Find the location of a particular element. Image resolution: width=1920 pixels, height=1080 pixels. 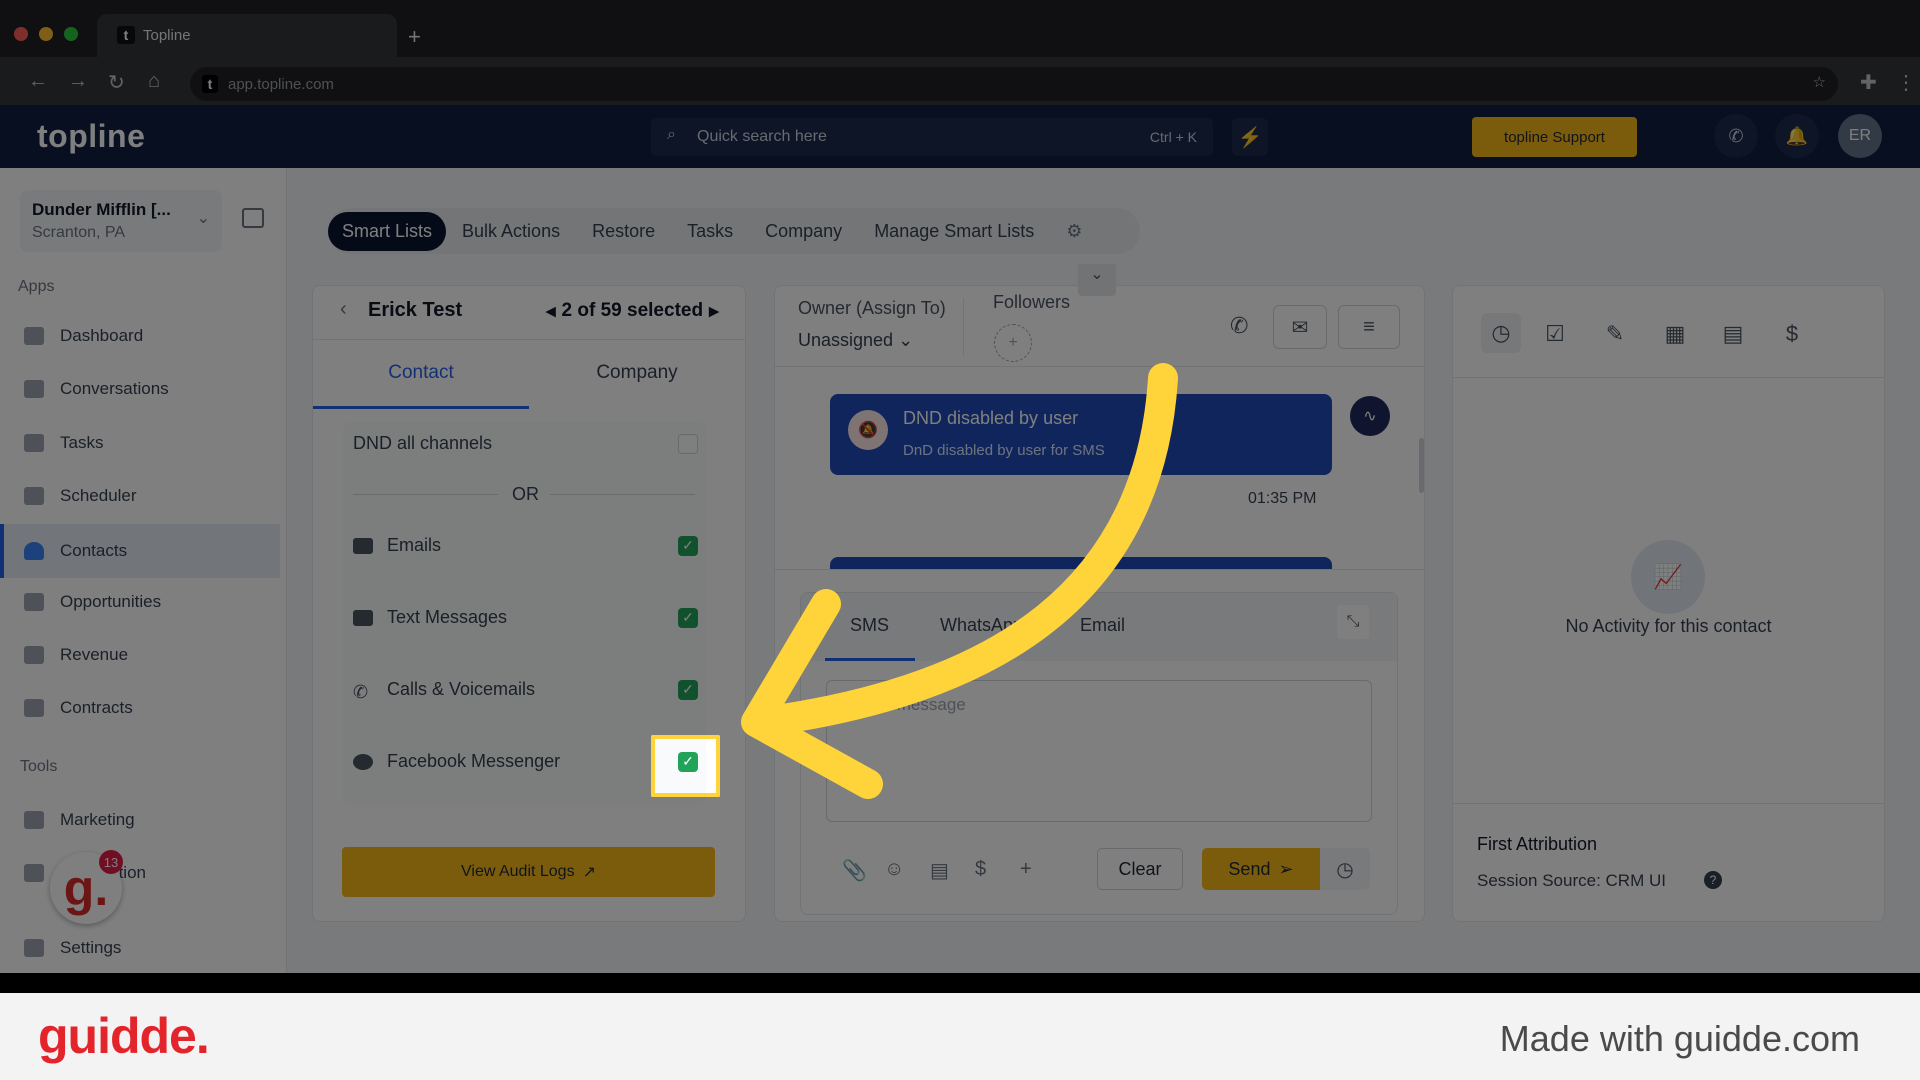

bottom-bar is located at coordinates (960, 983).